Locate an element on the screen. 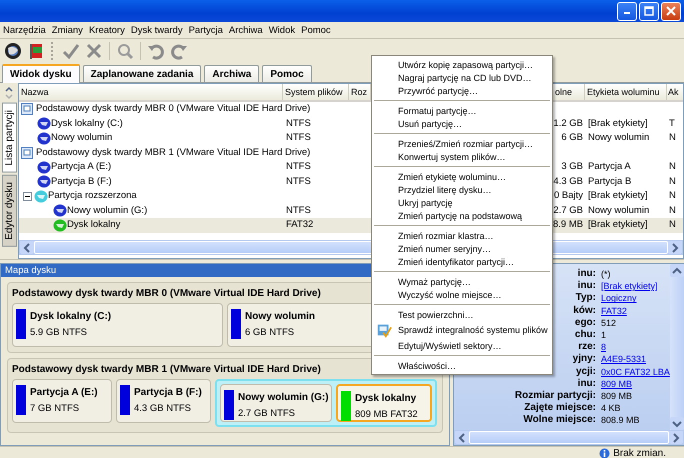 The image size is (684, 458). extended-partition-block: Nowy wolumin (G:) 2.7 GB NTFS Dysk lokalny 809 MB FAT32 is located at coordinates (326, 403).